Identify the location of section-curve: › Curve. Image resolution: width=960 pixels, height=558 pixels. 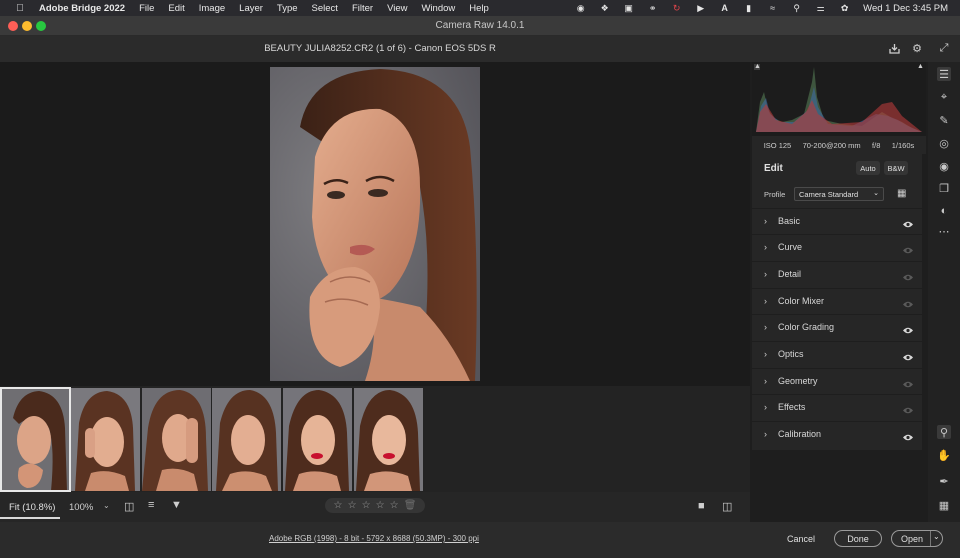
(837, 246).